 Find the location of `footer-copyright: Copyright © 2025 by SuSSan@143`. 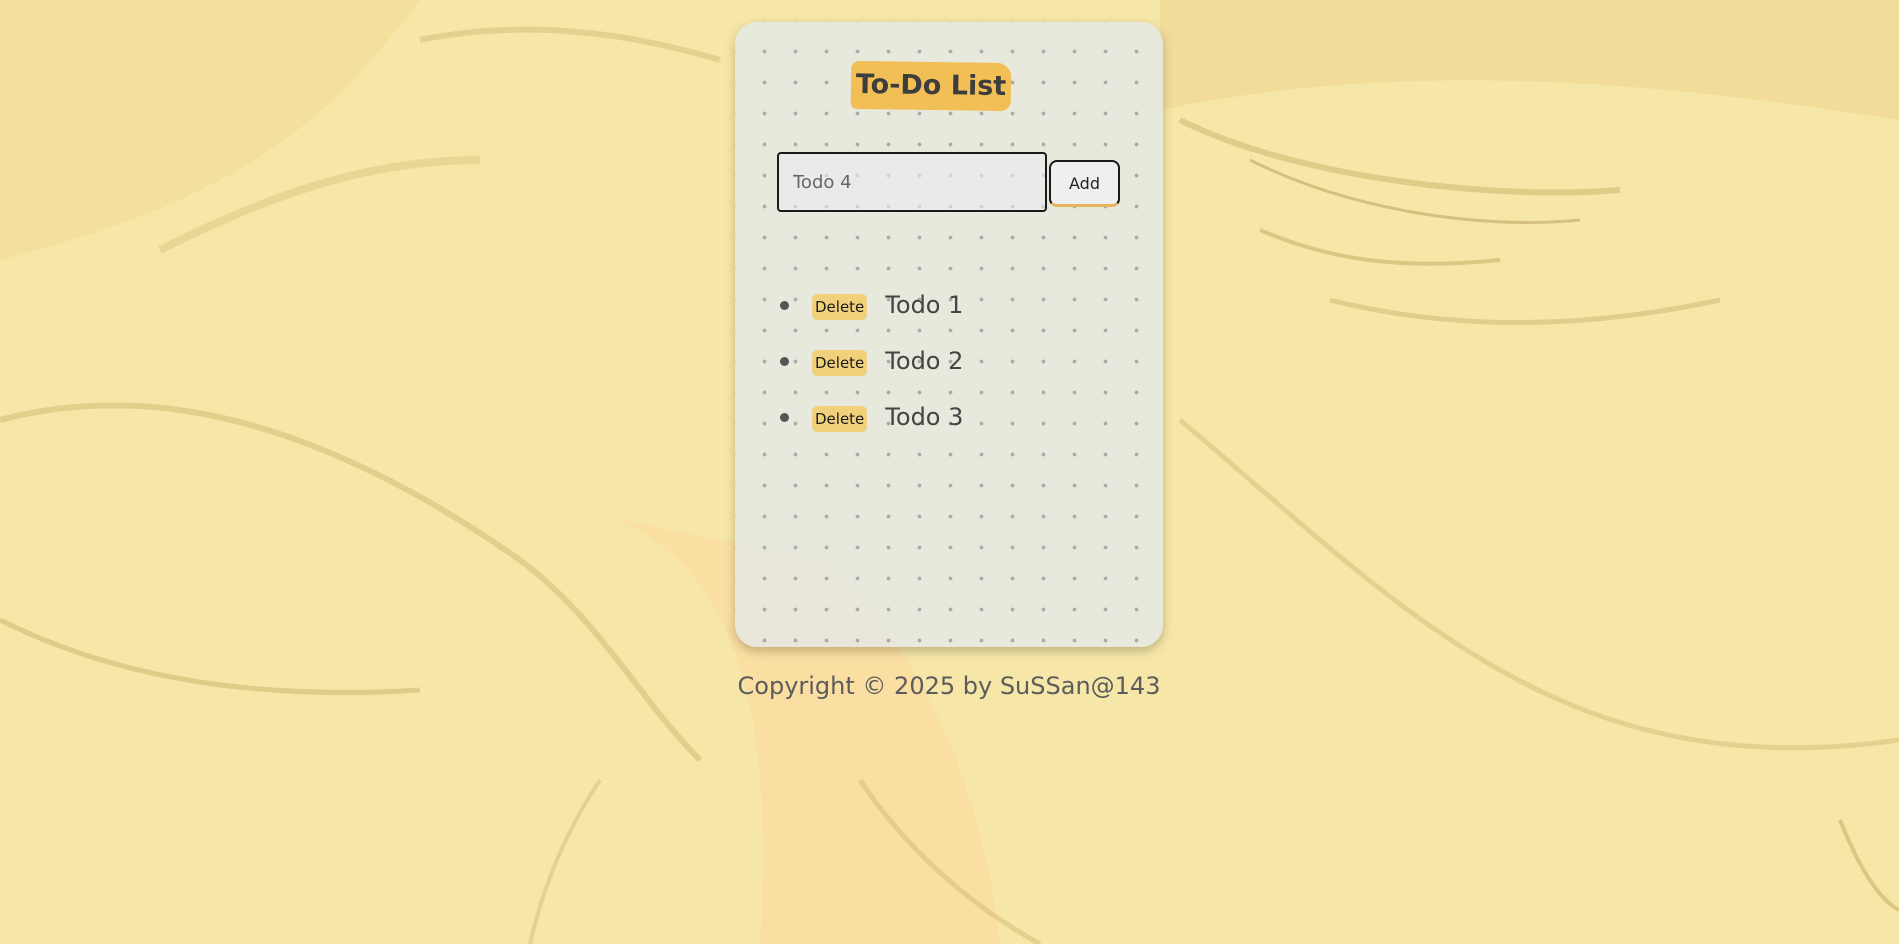

footer-copyright: Copyright © 2025 by SuSSan@143 is located at coordinates (949, 686).